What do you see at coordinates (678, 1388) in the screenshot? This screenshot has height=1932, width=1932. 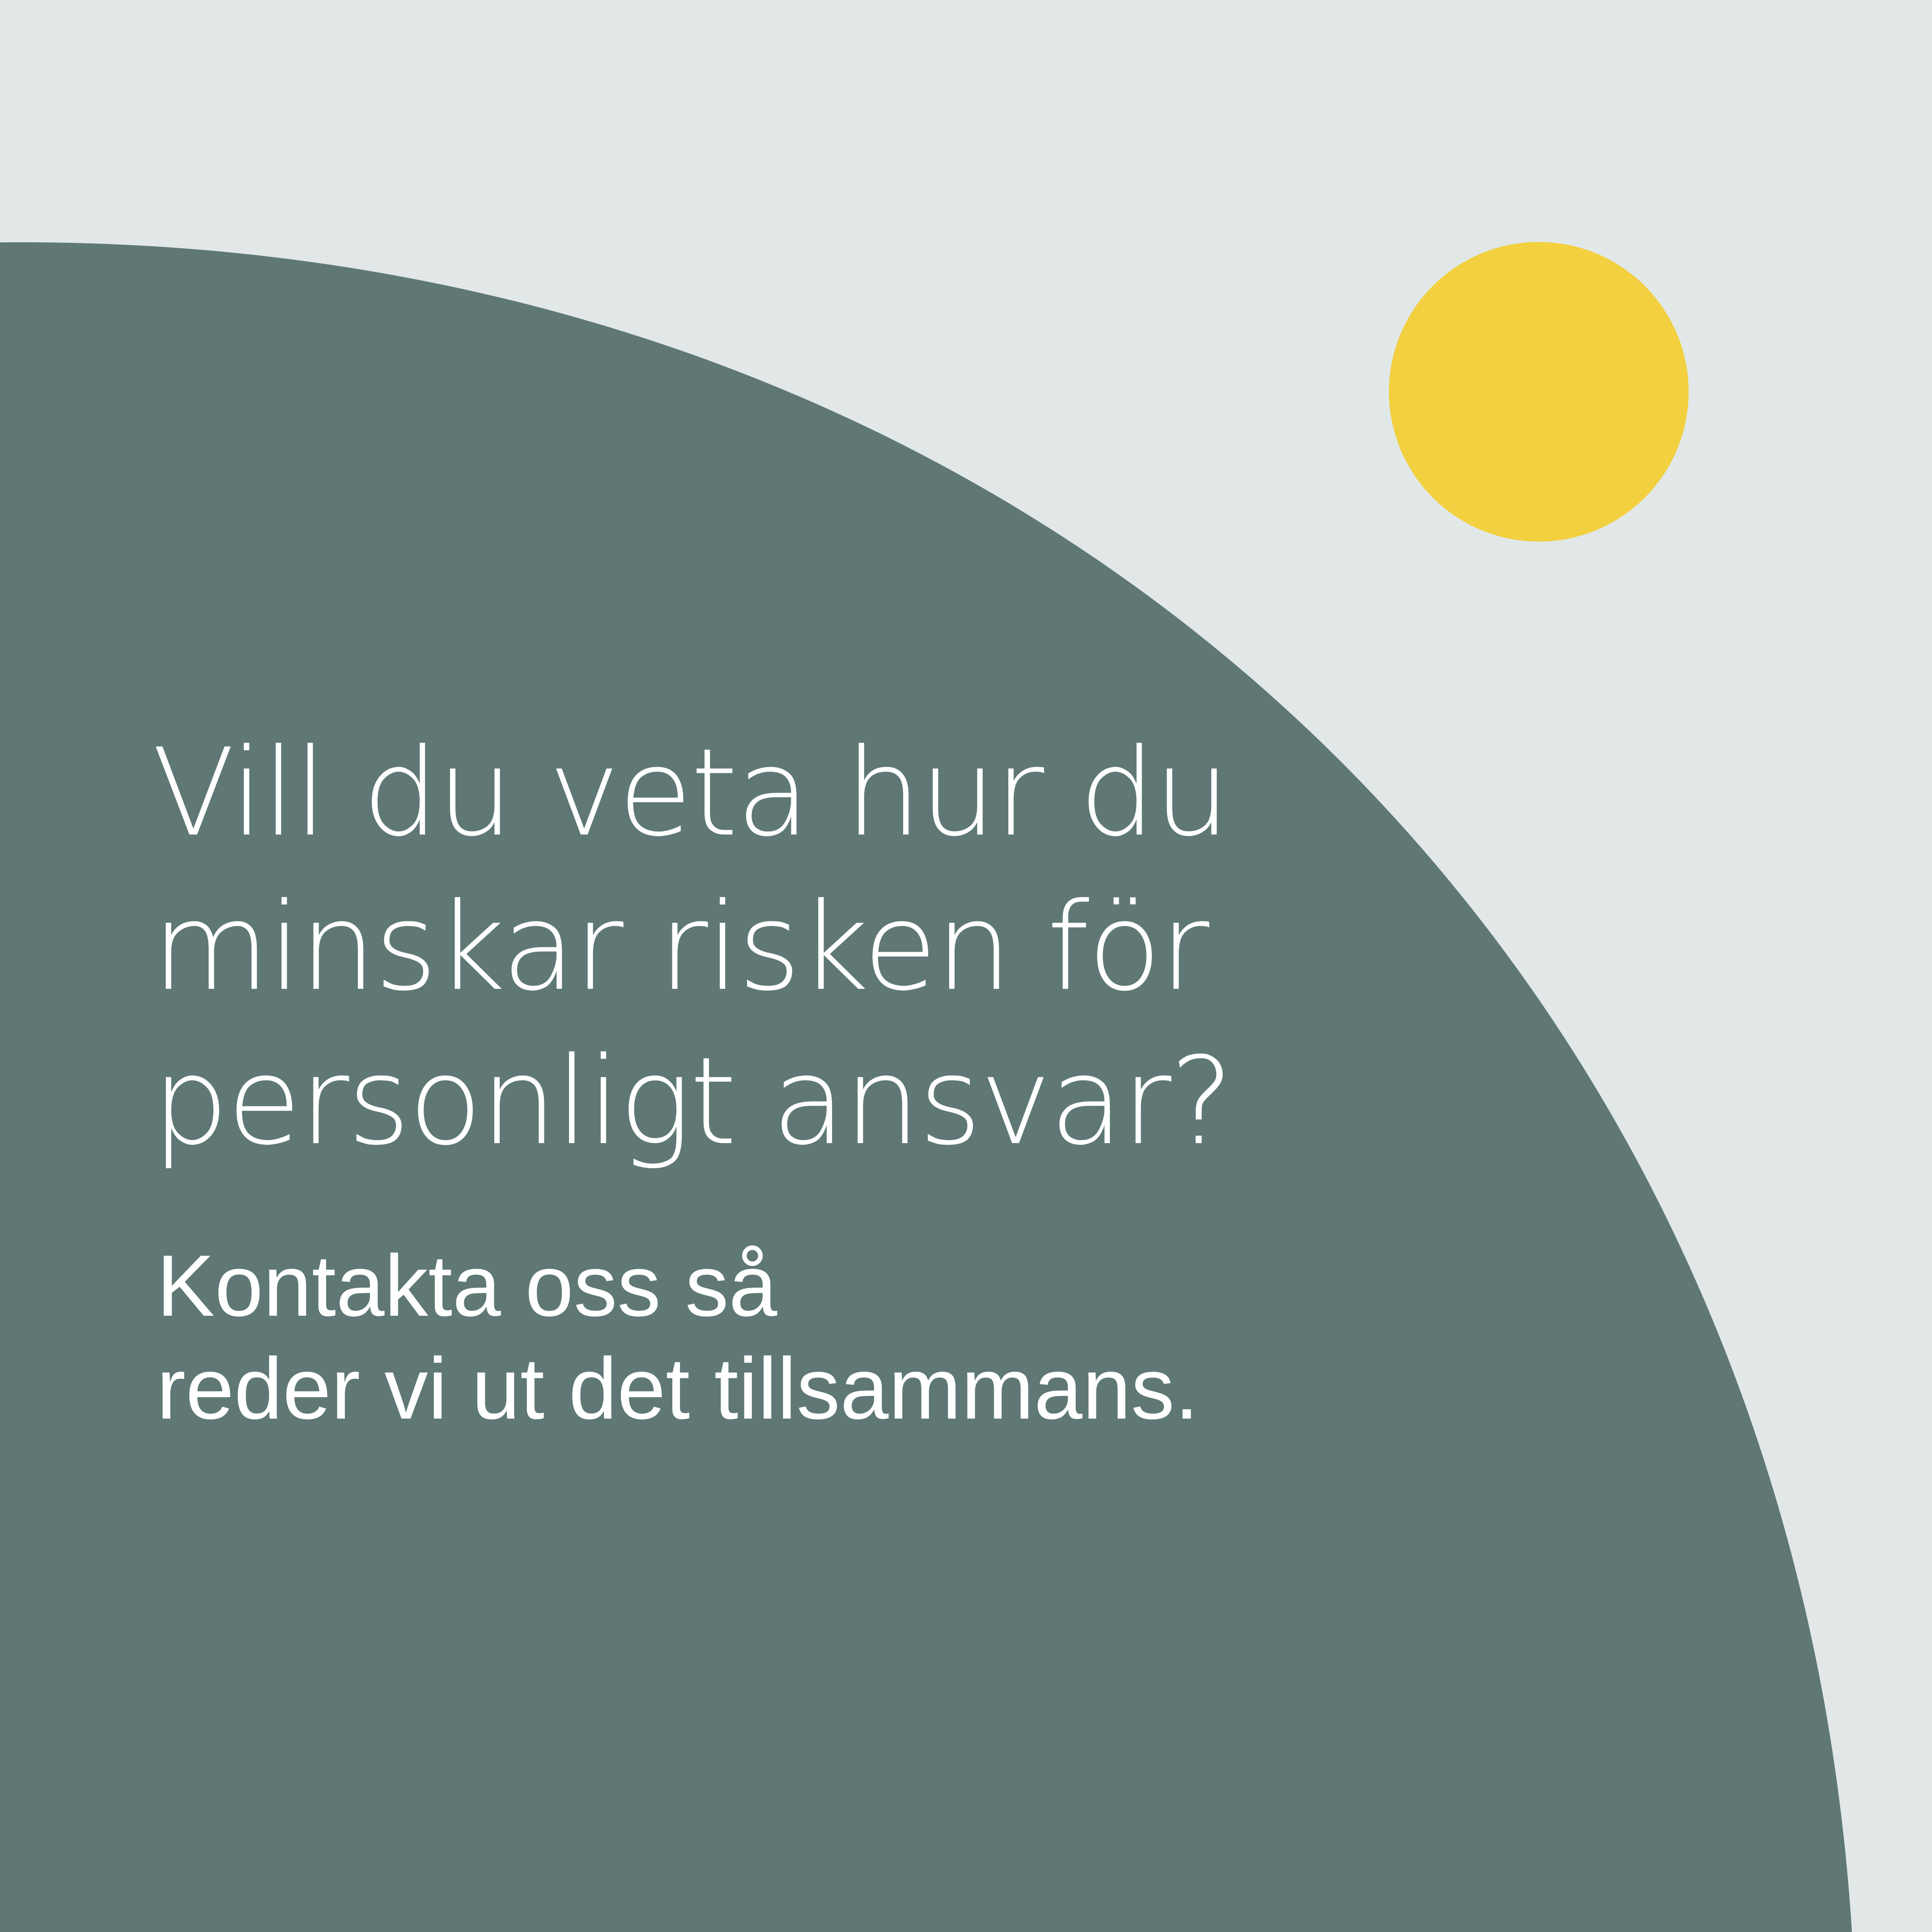 I see `contact-line-2: reder vi ut det tillsammans.` at bounding box center [678, 1388].